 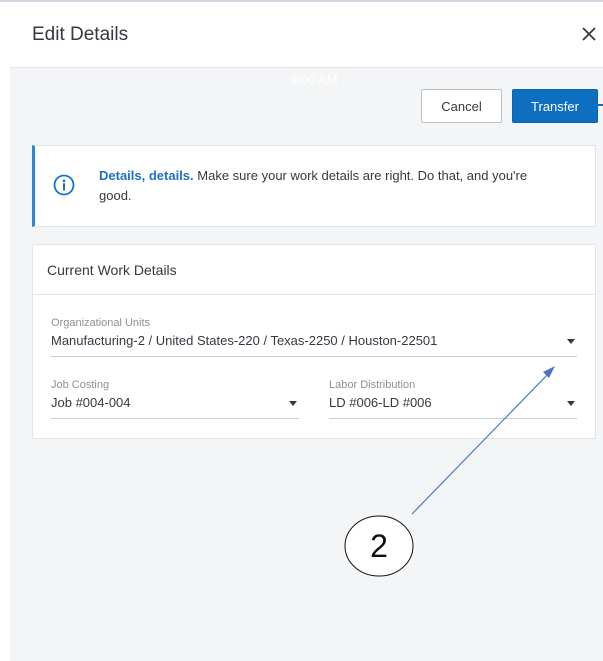 What do you see at coordinates (80, 34) in the screenshot?
I see `dialog-title: Edit Details` at bounding box center [80, 34].